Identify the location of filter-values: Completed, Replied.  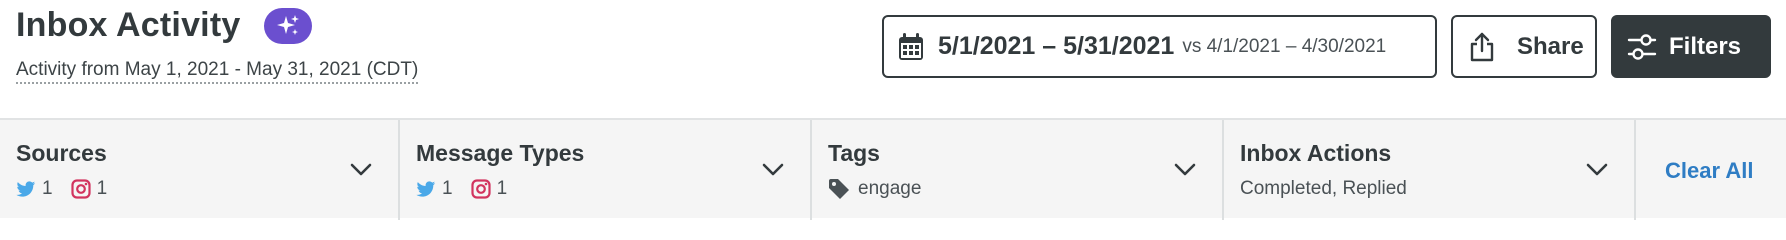
(1323, 189).